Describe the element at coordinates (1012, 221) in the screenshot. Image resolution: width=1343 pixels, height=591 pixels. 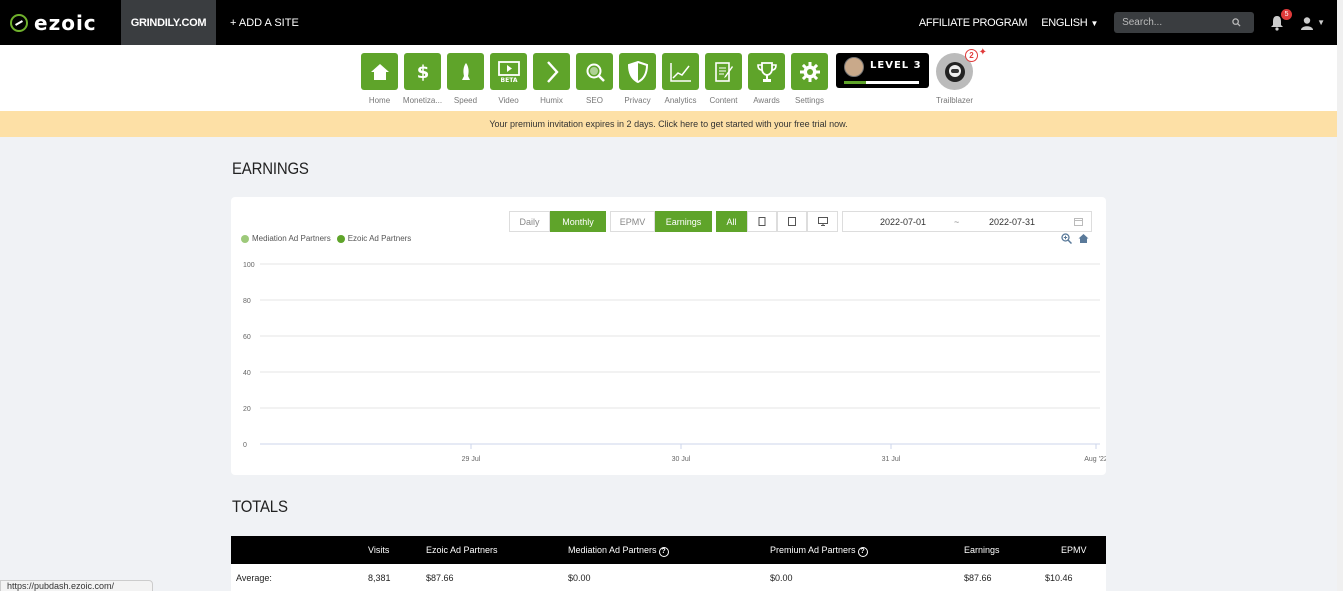
I see `date-to: 2022-07-31` at that location.